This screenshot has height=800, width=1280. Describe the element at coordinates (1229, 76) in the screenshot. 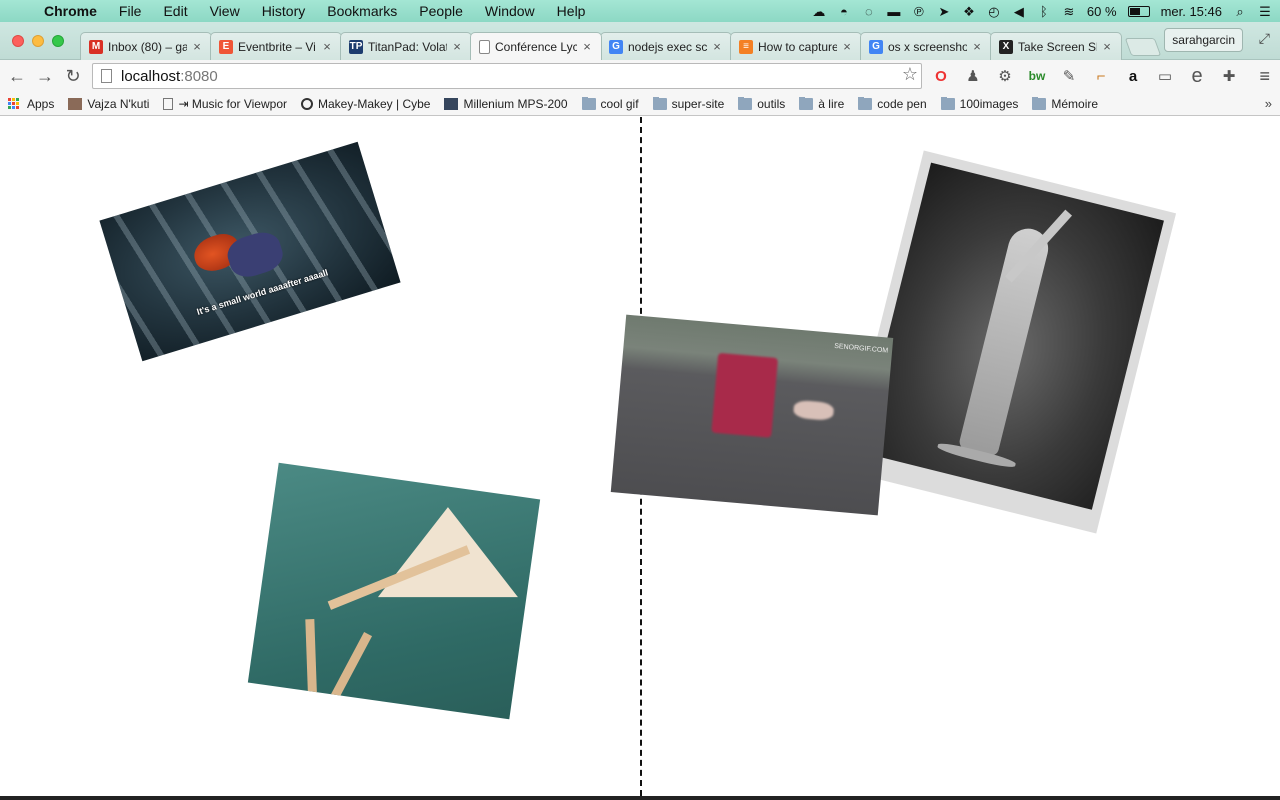

I see `puzzle-extension-icon: ✚` at that location.